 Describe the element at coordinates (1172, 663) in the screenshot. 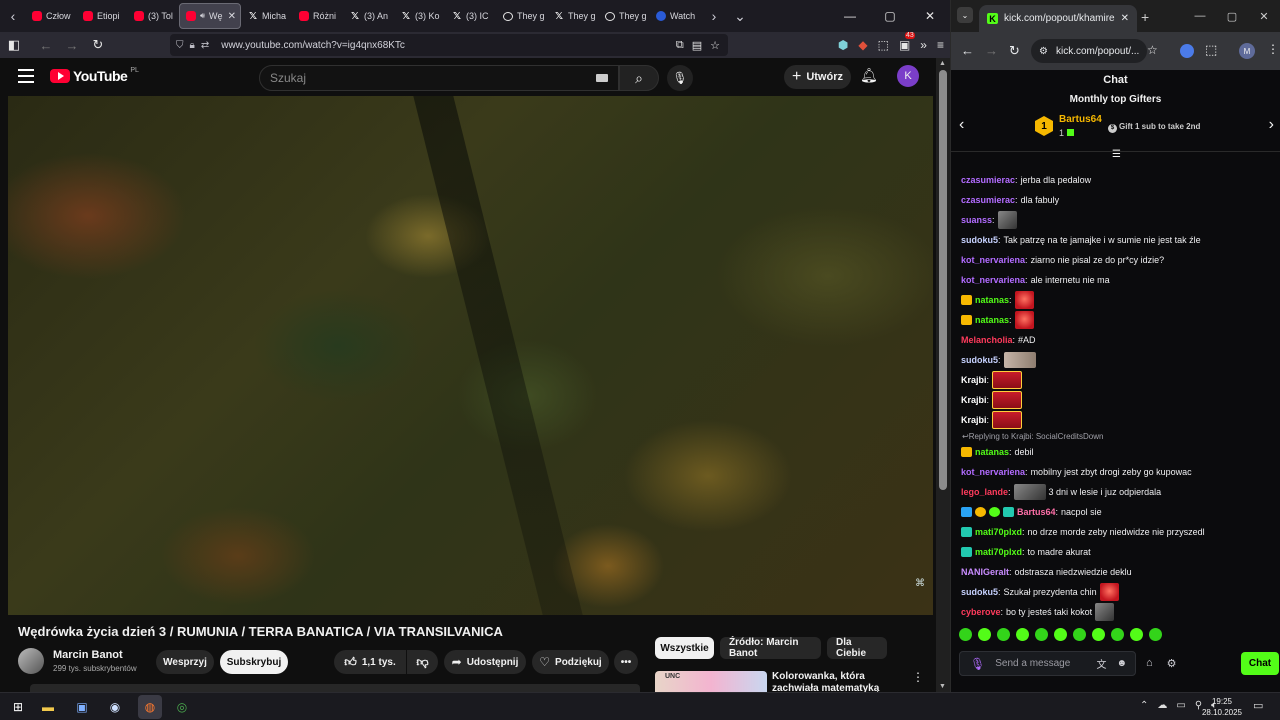

I see `chat-settings-icon: ⚙︎` at that location.